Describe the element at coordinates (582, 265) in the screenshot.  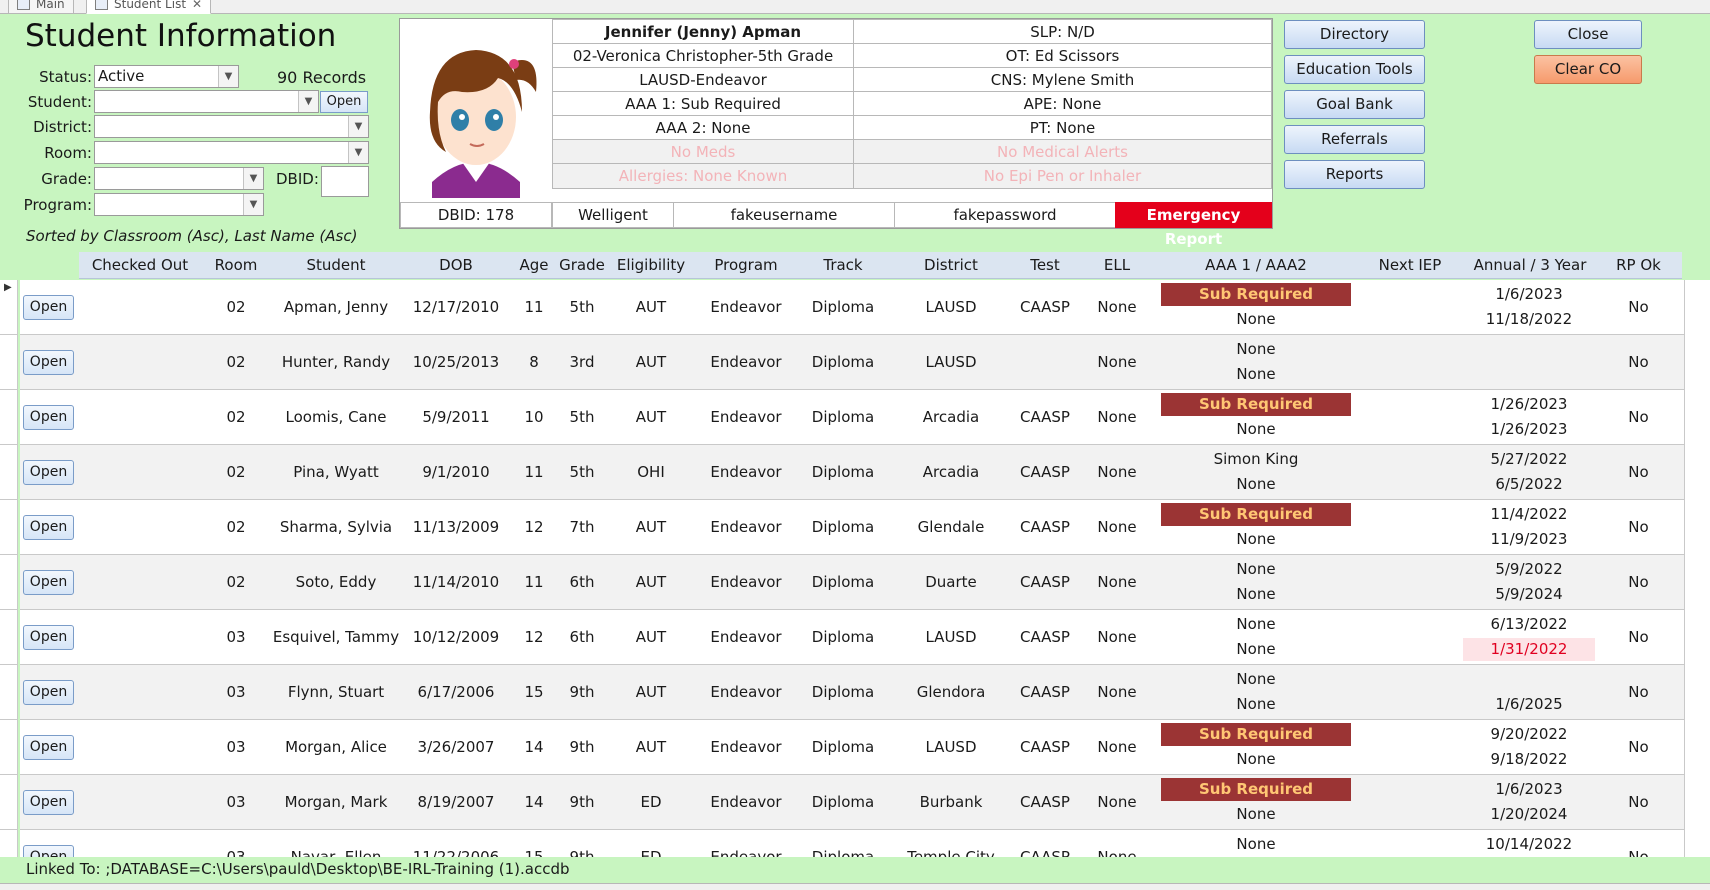
I see `col-grade: Grade` at that location.